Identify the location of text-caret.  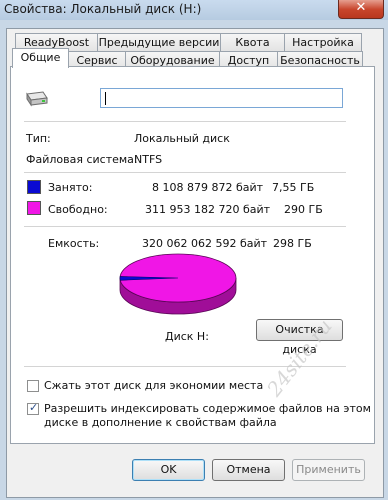
(105, 98).